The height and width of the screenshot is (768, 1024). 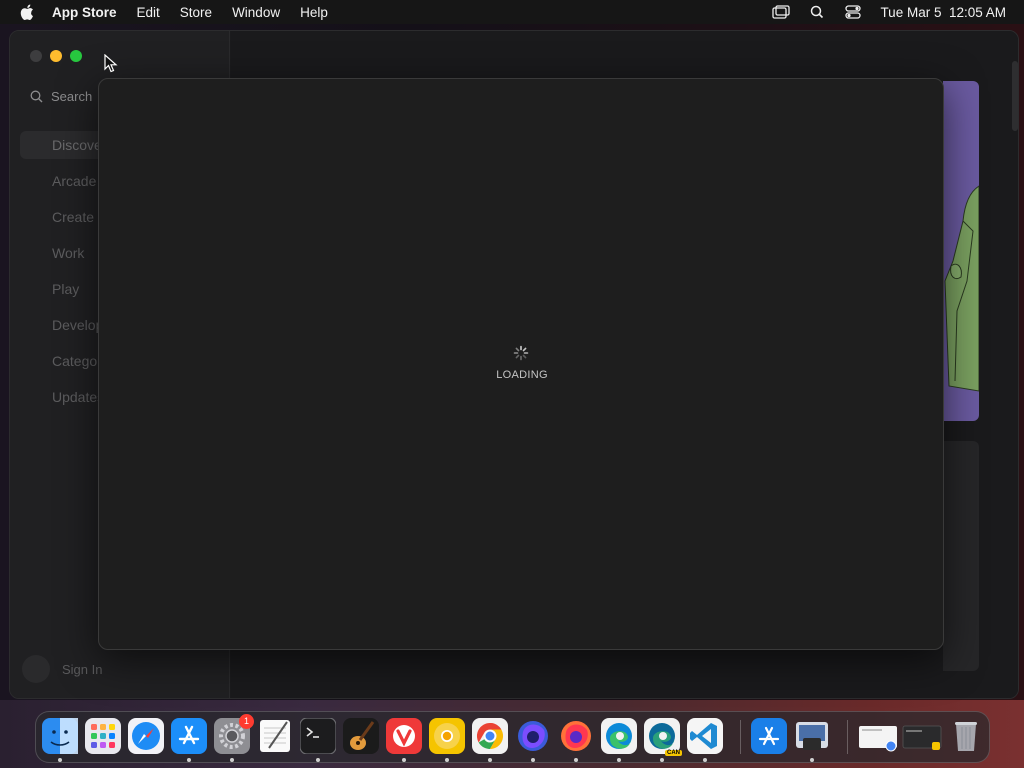 I want to click on dock-finder, so click(x=60, y=736).